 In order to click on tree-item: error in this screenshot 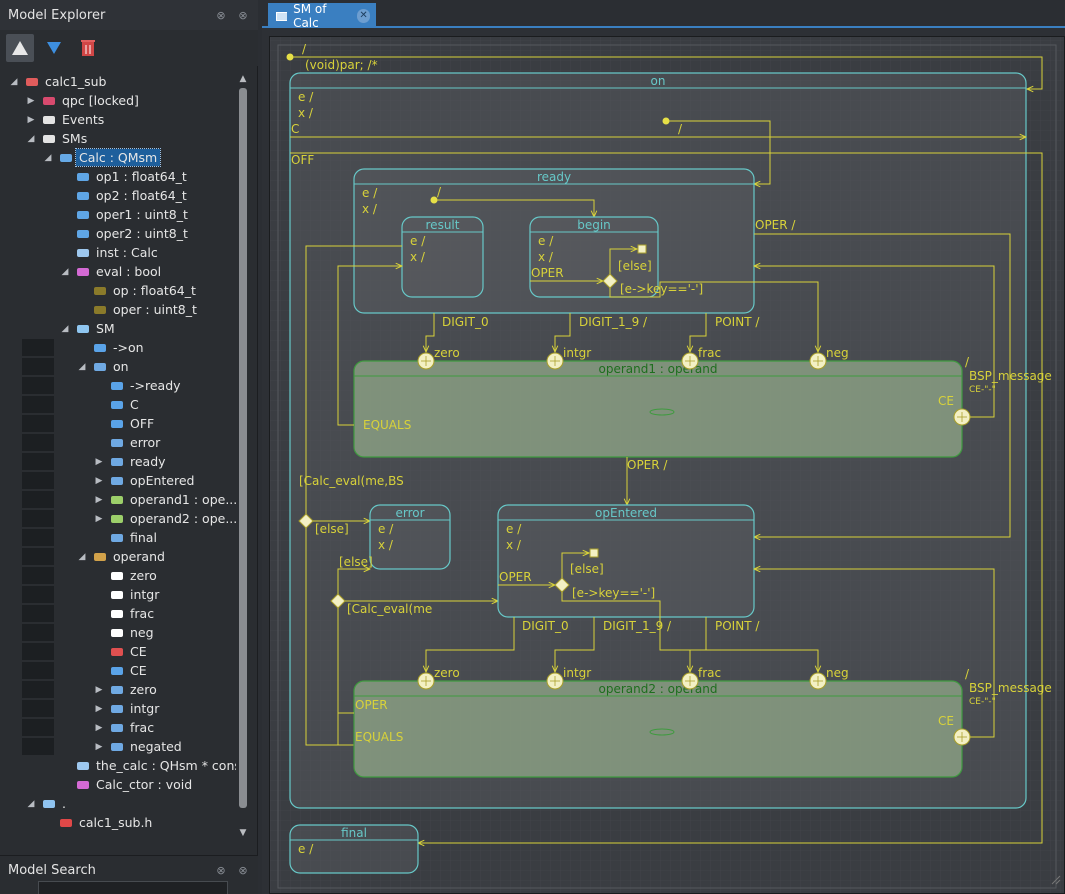, I will do `click(118, 442)`.